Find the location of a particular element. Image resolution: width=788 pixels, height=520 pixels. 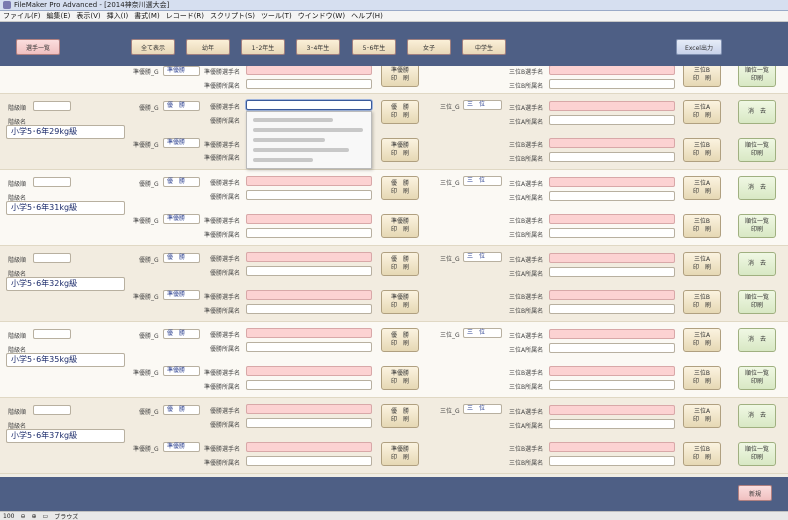

class-name-field: 小学5･6年31kg級 is located at coordinates (65, 208).